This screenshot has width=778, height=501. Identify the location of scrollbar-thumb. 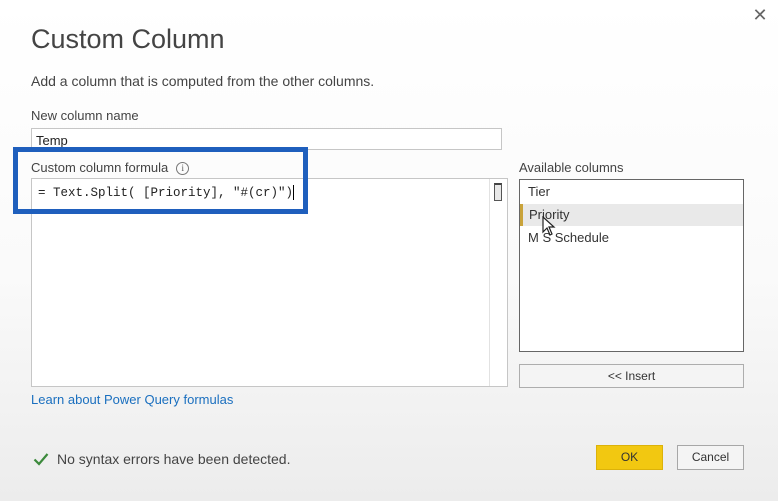
(498, 192).